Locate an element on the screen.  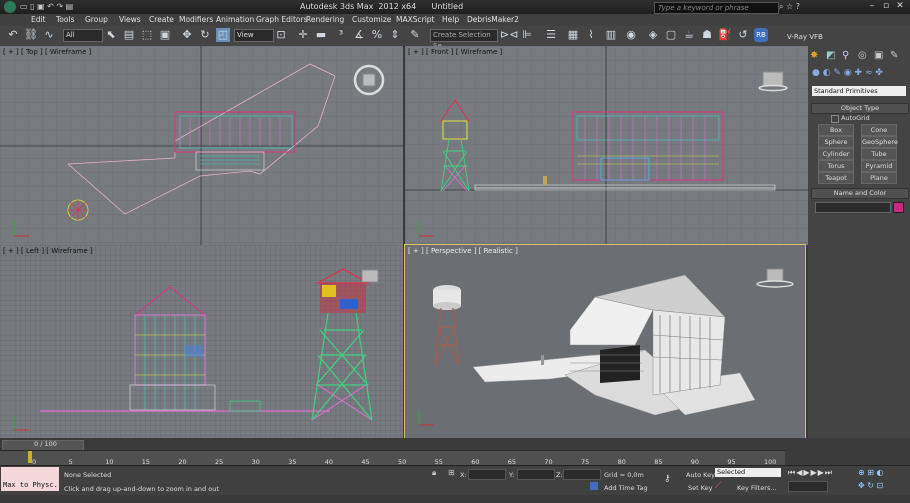
object-name-input is located at coordinates (853, 207).